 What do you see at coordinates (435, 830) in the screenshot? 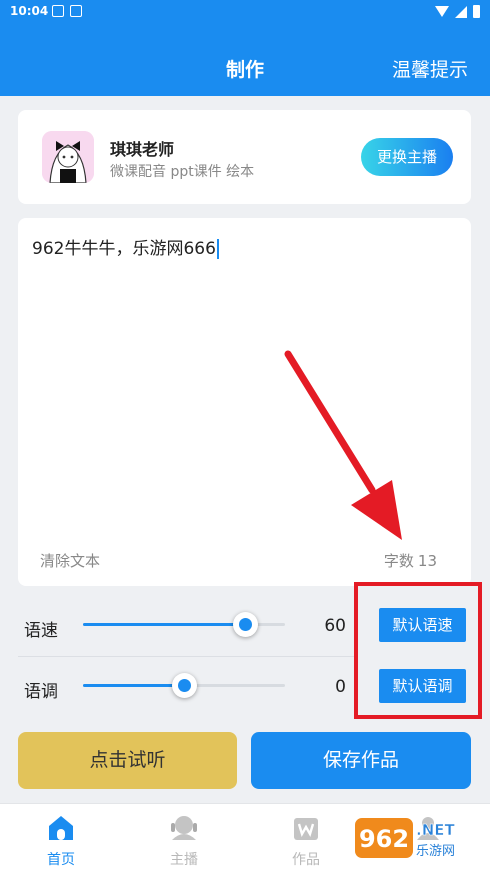
I see `svg-text: .NET` at bounding box center [435, 830].